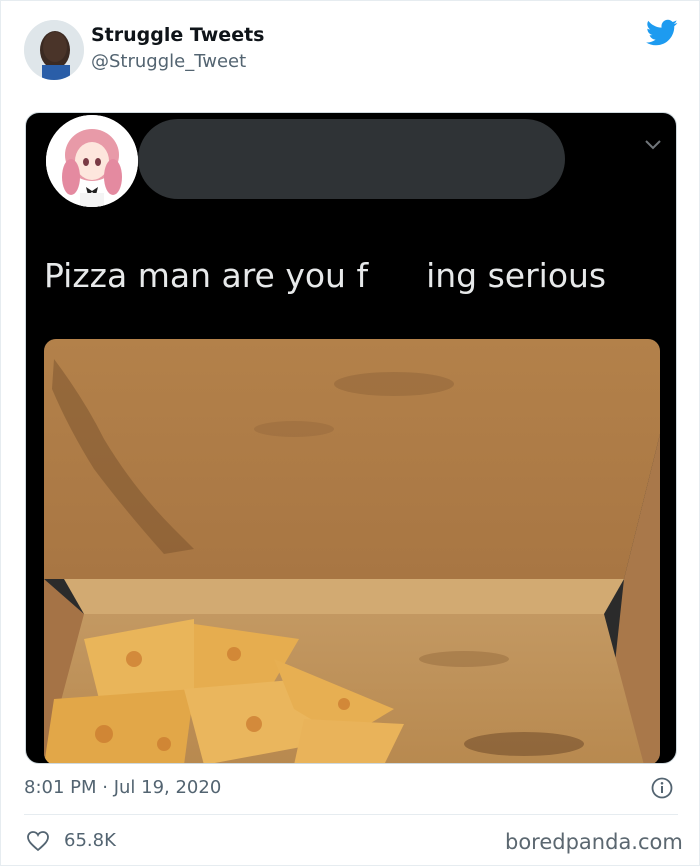 This screenshot has height=866, width=700. I want to click on chevron-down-icon, so click(653, 145).